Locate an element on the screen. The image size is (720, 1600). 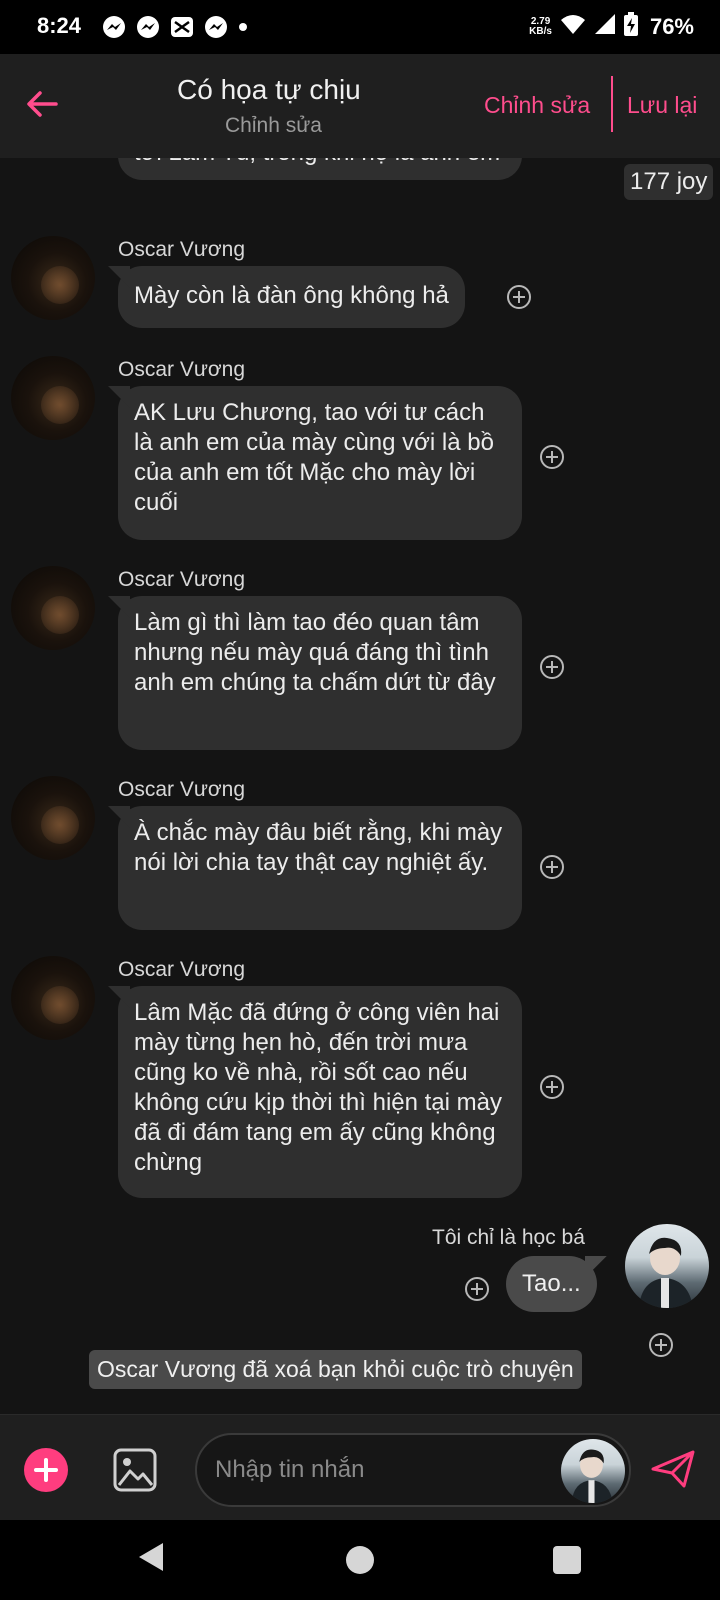
page-title: Có họa tự chịu is located at coordinates (269, 89).